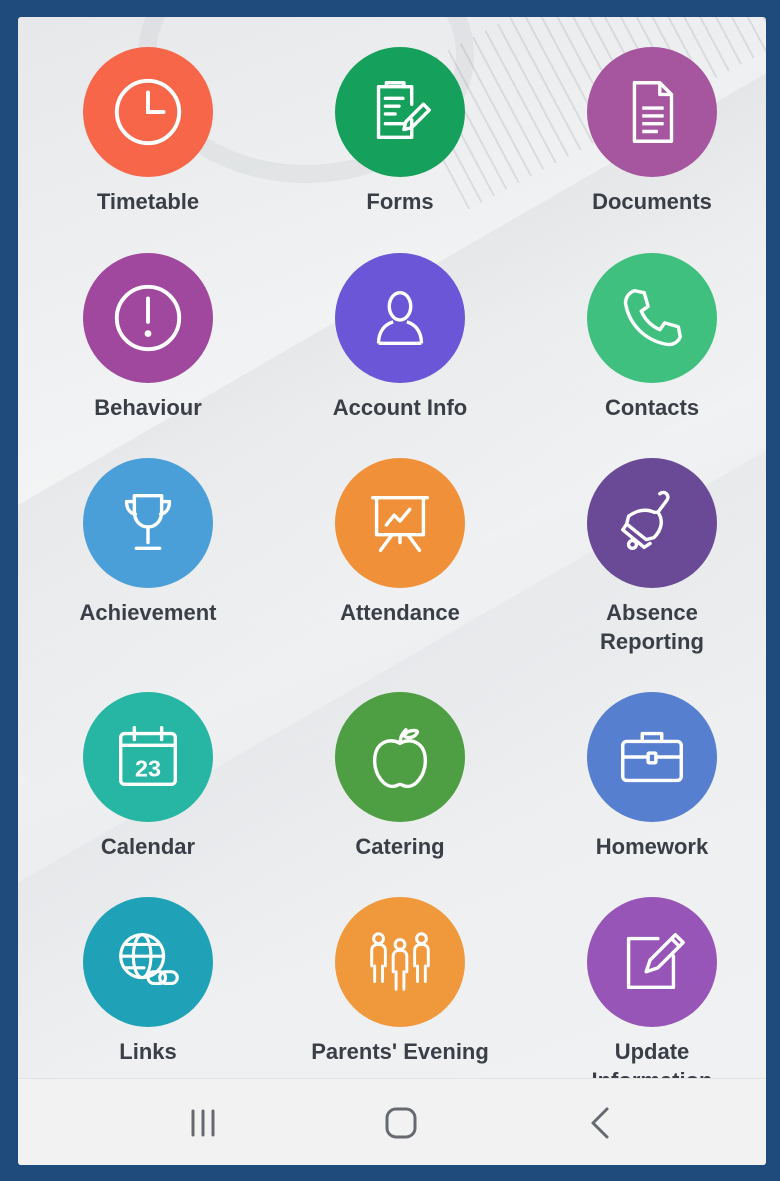 This screenshot has width=780, height=1181. I want to click on recents-button, so click(203, 1123).